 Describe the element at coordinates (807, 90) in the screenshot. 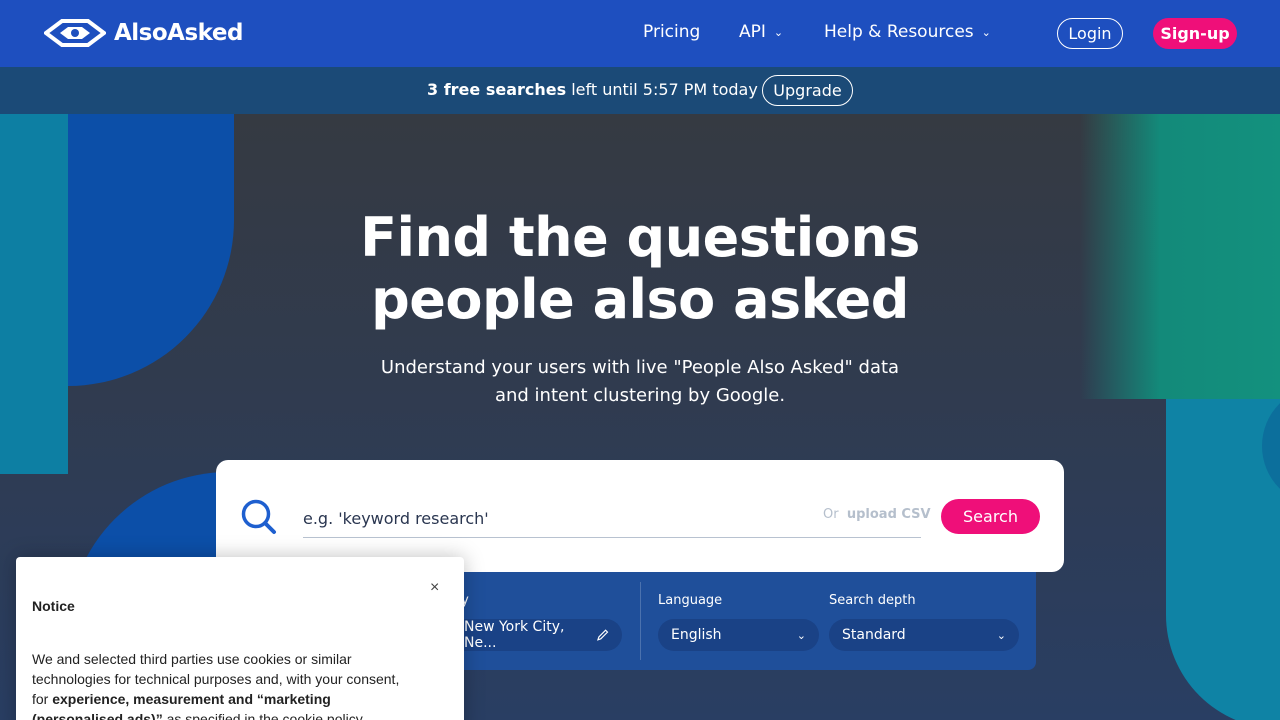

I see `upgrade-button: Upgrade` at that location.